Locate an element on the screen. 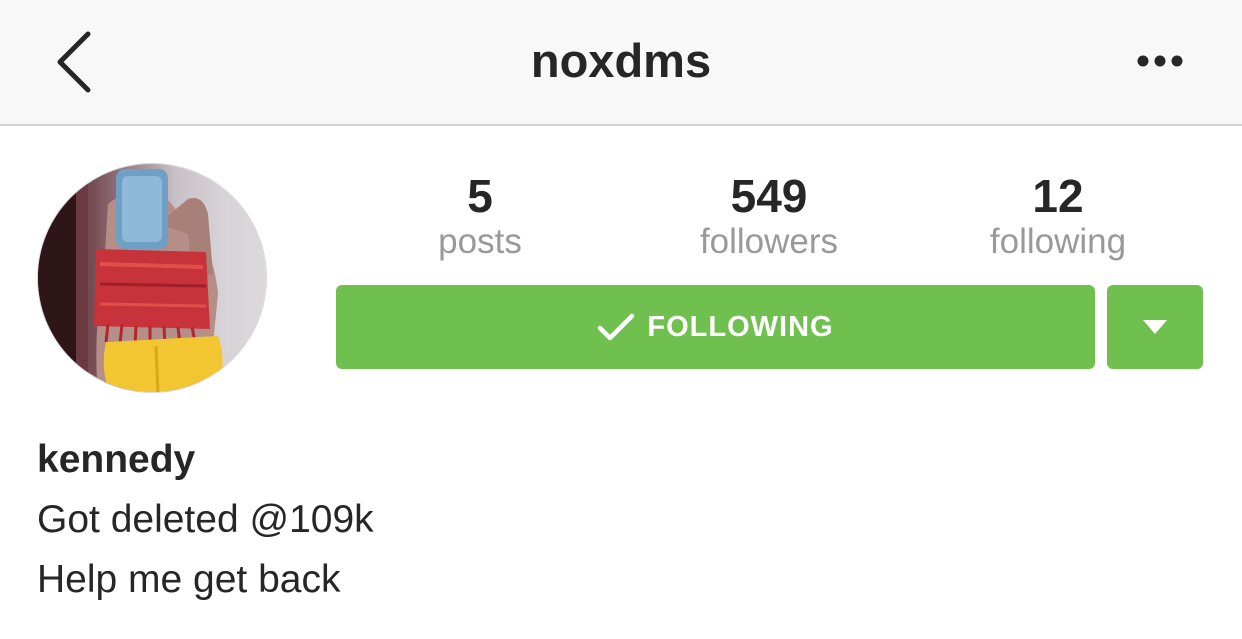 Image resolution: width=1242 pixels, height=639 pixels. bio-line: Got deleted @109k is located at coordinates (205, 519).